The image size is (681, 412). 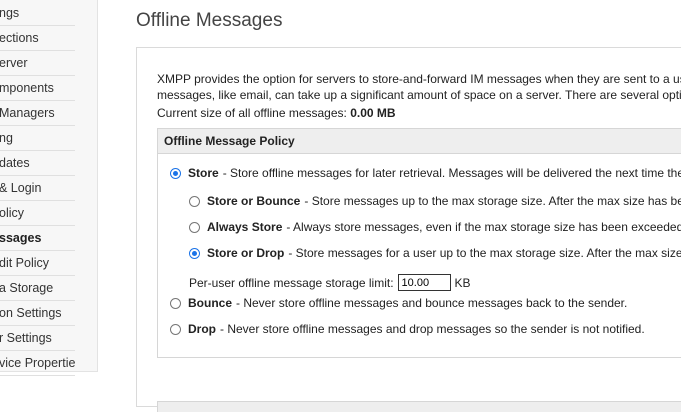 I want to click on store-label: Store, so click(x=203, y=173).